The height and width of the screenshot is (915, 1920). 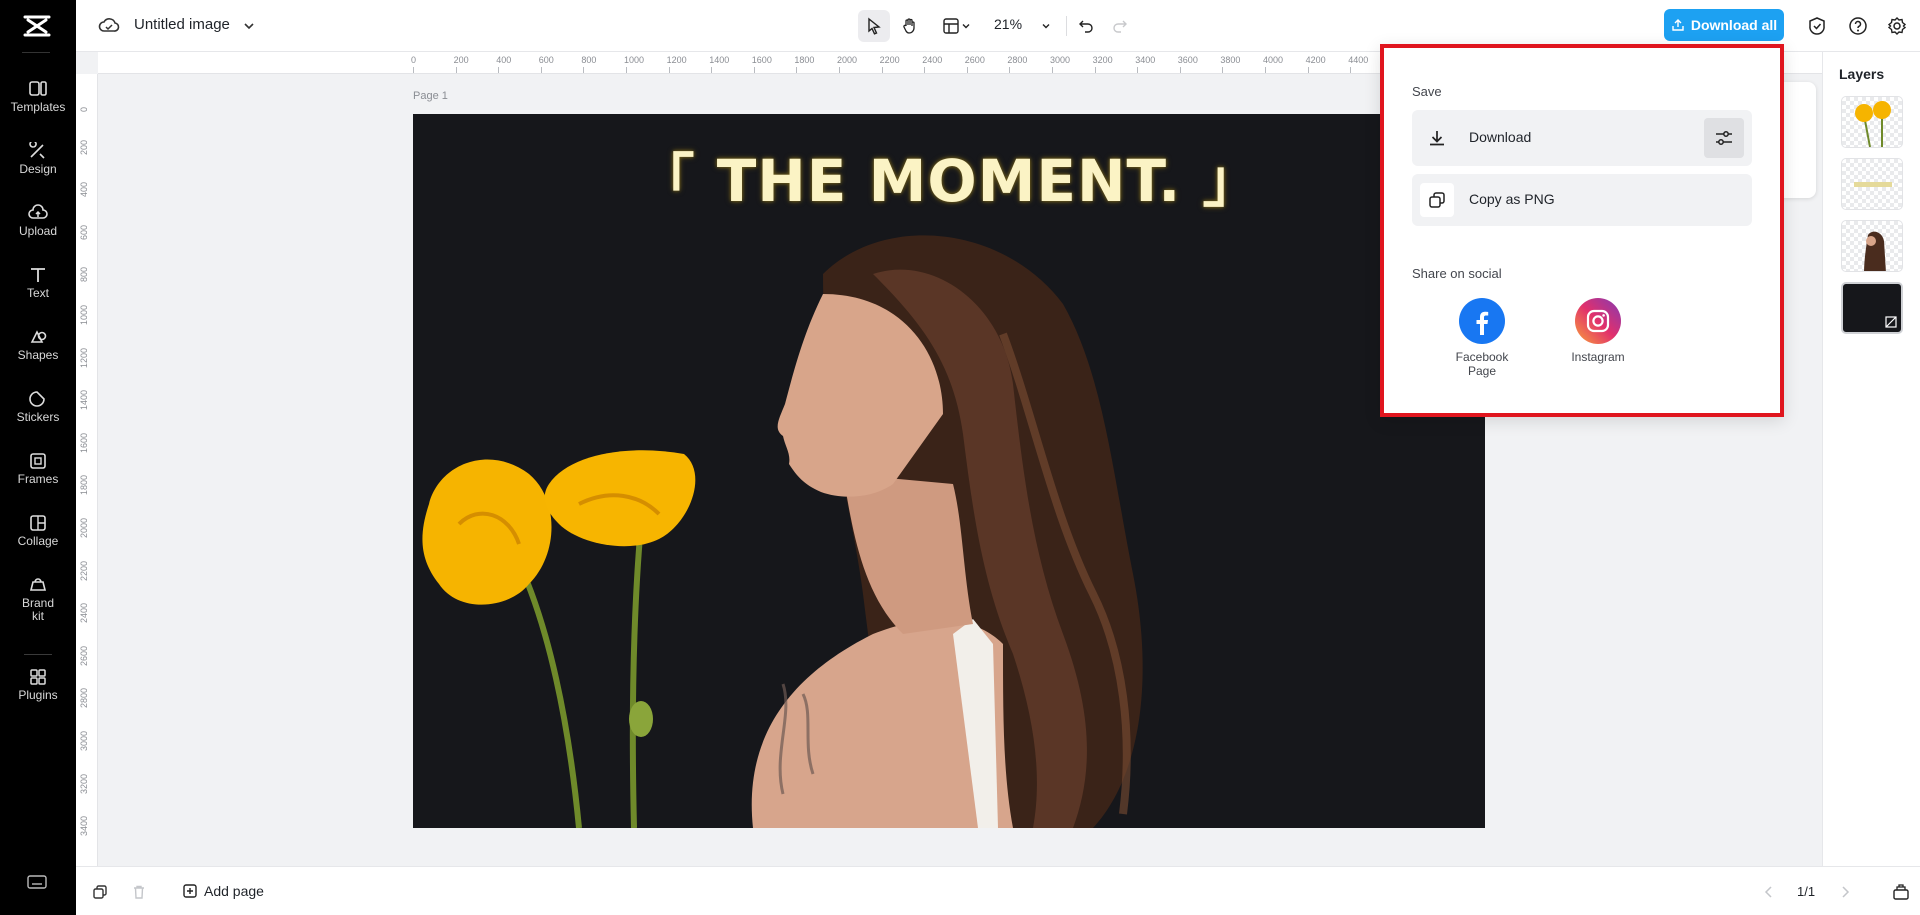 What do you see at coordinates (1872, 308) in the screenshot?
I see `layer-item-background` at bounding box center [1872, 308].